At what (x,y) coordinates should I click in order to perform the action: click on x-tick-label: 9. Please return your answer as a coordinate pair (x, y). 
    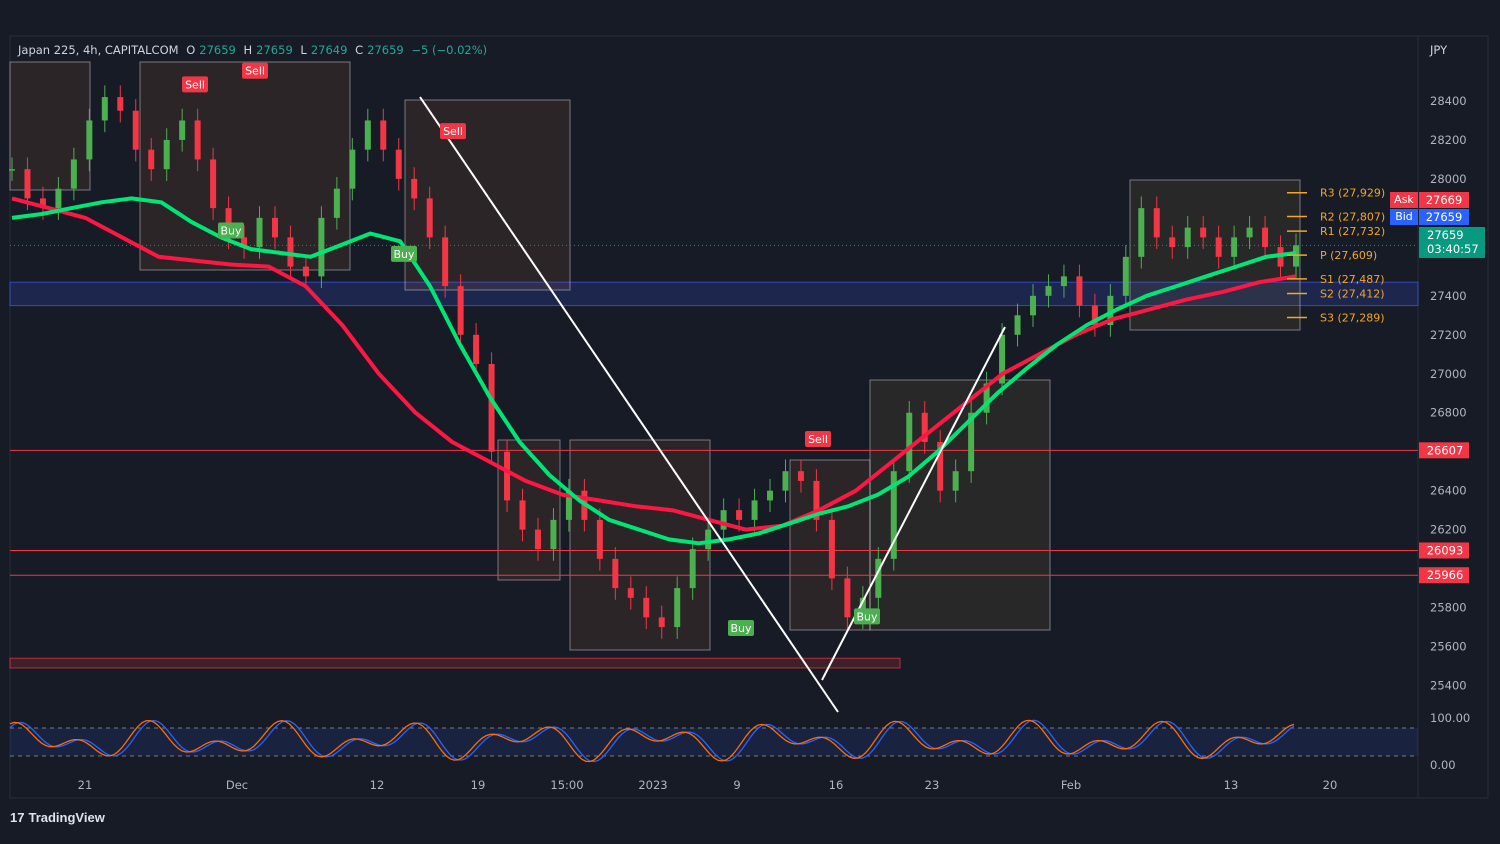
    Looking at the image, I should click on (736, 785).